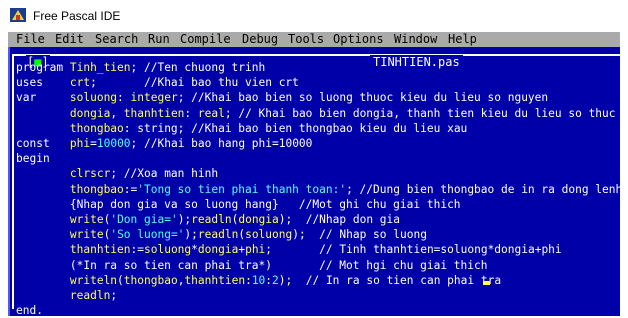 Image resolution: width=628 pixels, height=318 pixels. Describe the element at coordinates (18, 15) in the screenshot. I see `free-pascal-app-icon` at that location.